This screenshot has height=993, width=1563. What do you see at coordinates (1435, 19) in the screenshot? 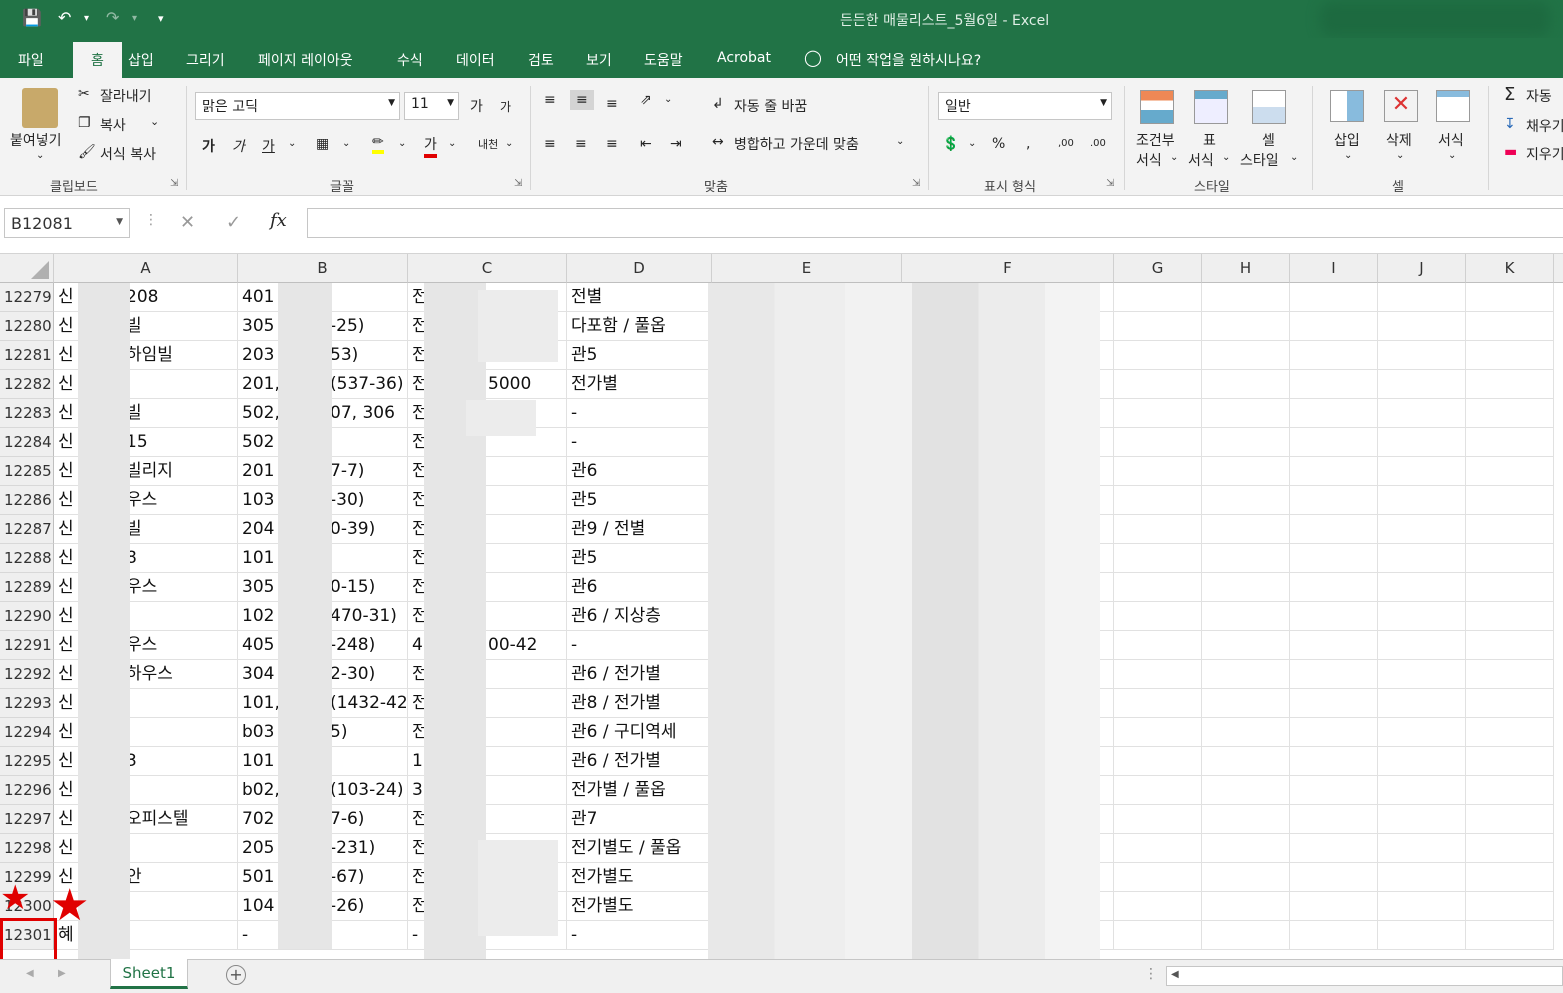
I see `account-area` at bounding box center [1435, 19].